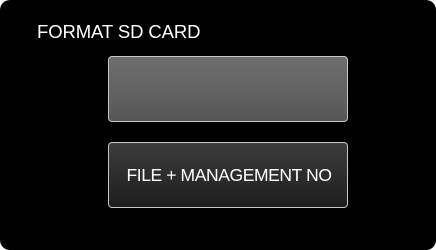 Image resolution: width=436 pixels, height=250 pixels. I want to click on file-management-no-label: FILE + MANAGEMENT NO, so click(229, 174).